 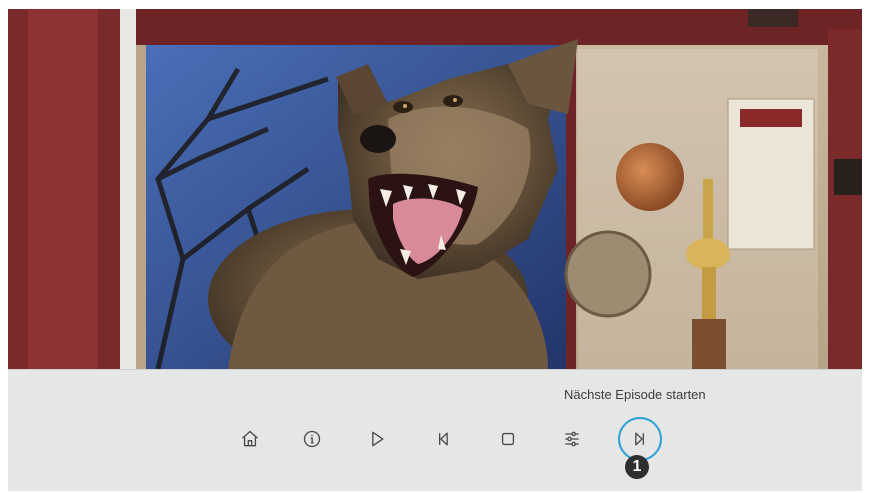 I want to click on info-button, so click(x=312, y=439).